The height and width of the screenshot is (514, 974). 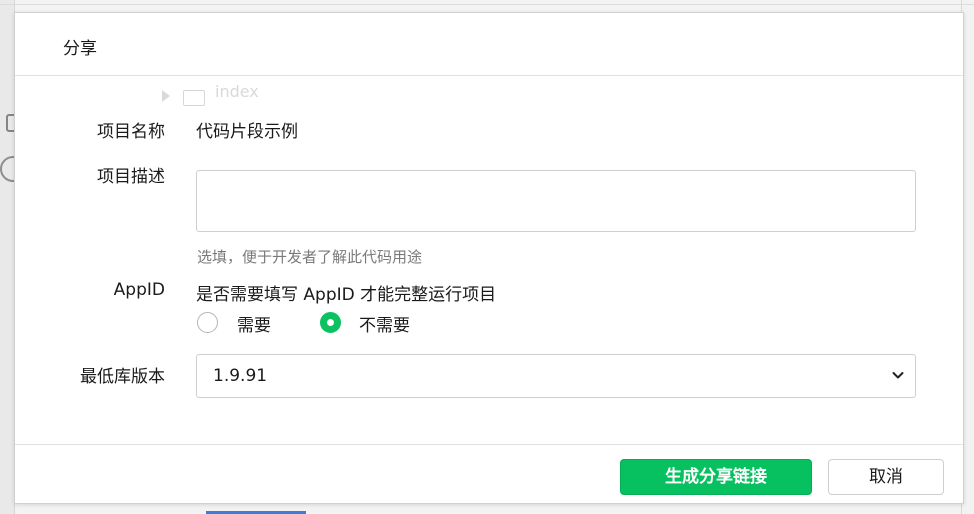 What do you see at coordinates (80, 49) in the screenshot?
I see `dialog-title: 分享` at bounding box center [80, 49].